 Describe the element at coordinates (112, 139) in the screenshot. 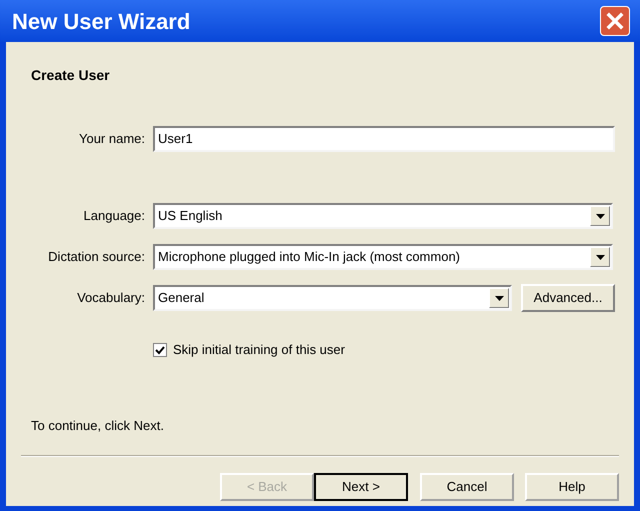

I see `field-label: Your name:` at that location.